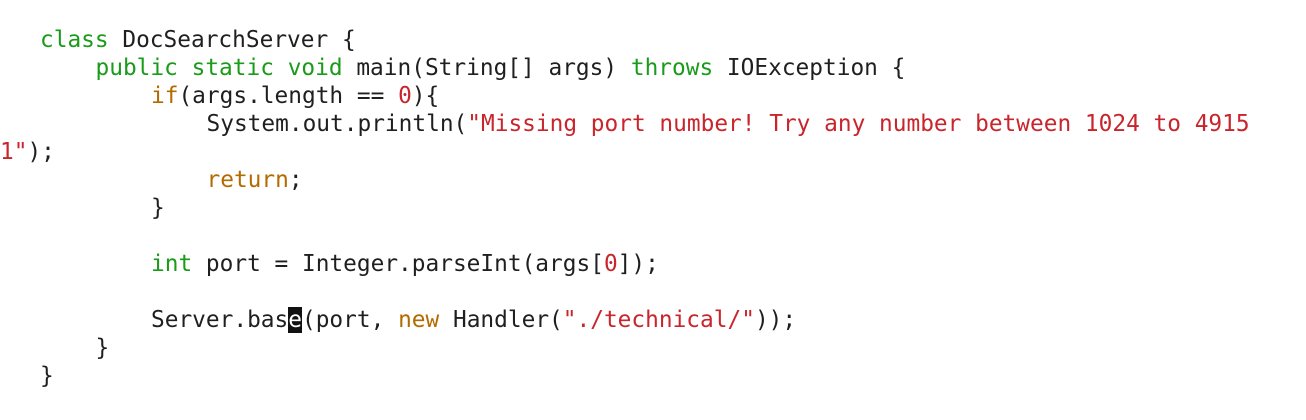  What do you see at coordinates (220, 320) in the screenshot?
I see `server-call-start: Server.bas` at bounding box center [220, 320].